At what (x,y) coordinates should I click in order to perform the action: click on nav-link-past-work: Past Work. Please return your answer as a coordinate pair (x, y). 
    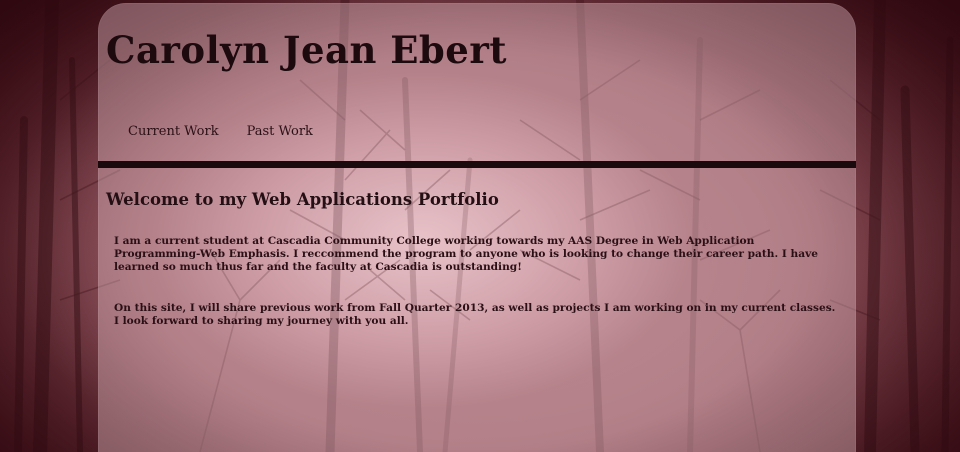
    Looking at the image, I should click on (280, 131).